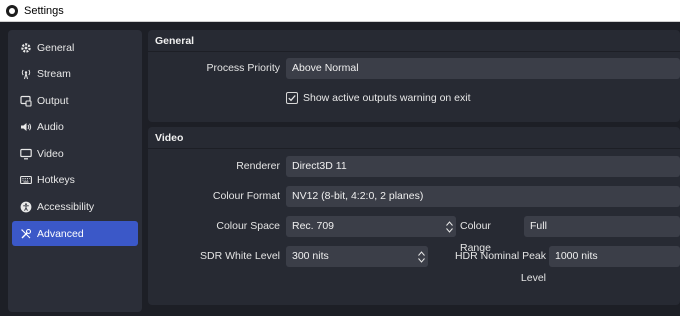  I want to click on speaker-icon, so click(26, 127).